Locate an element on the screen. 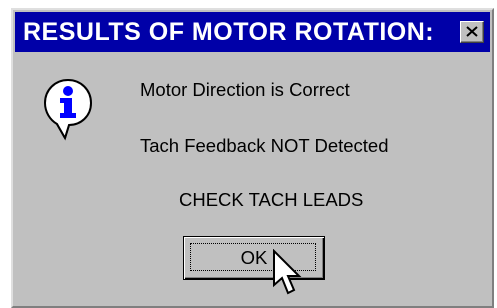 This screenshot has height=308, width=497. message-line-tach-feedback: Tach Feedback NOT Detected is located at coordinates (264, 145).